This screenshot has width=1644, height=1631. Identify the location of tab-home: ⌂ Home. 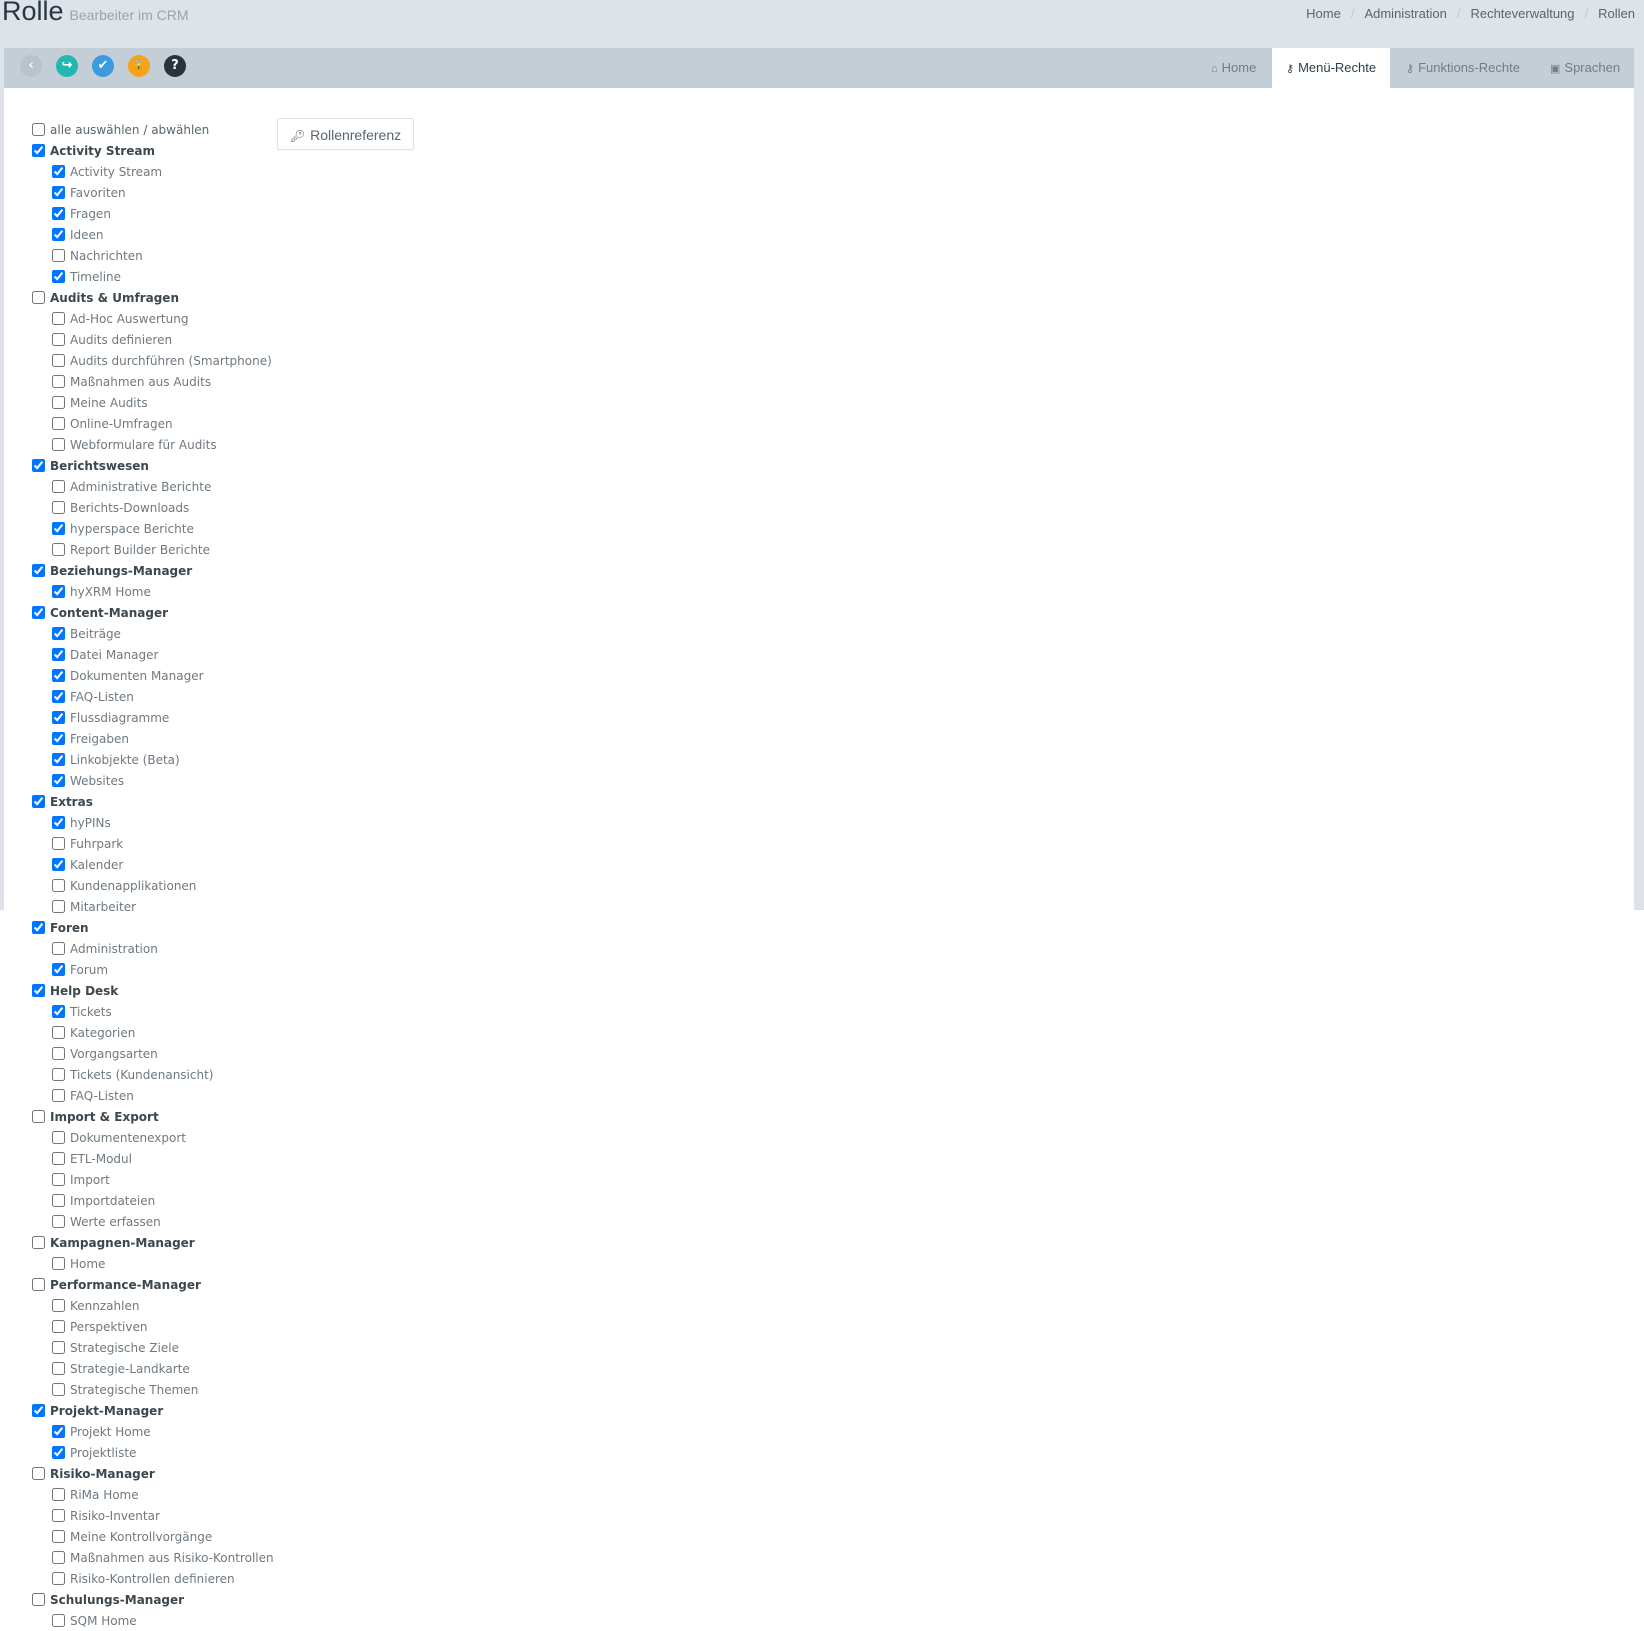
(1233, 68).